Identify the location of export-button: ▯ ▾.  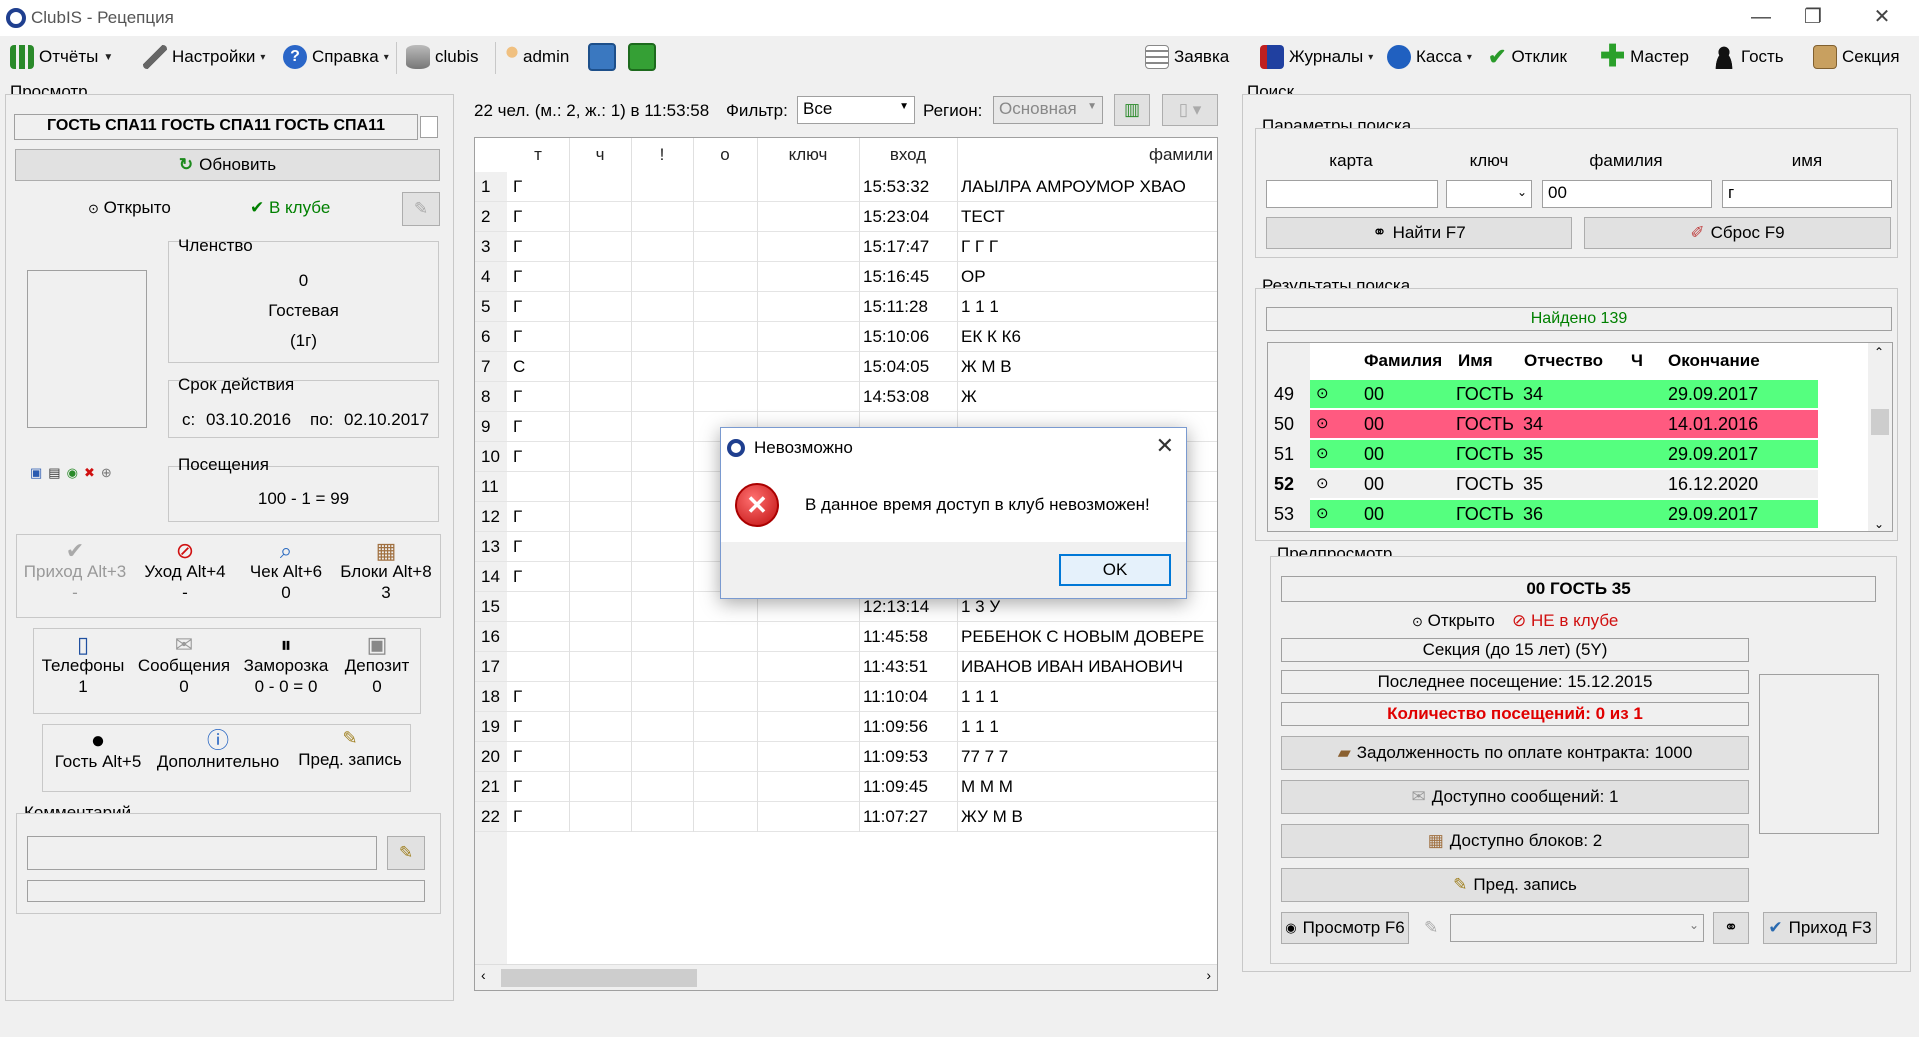
(1190, 110).